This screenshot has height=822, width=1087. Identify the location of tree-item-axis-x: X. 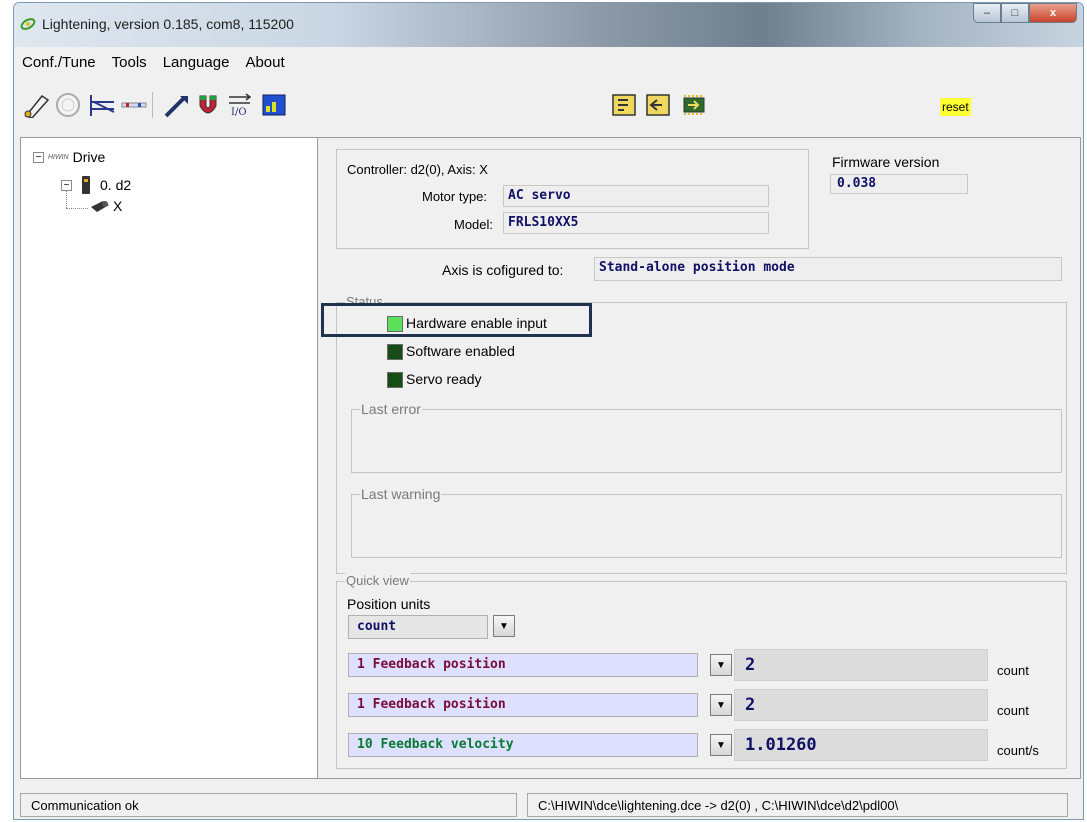
(105, 206).